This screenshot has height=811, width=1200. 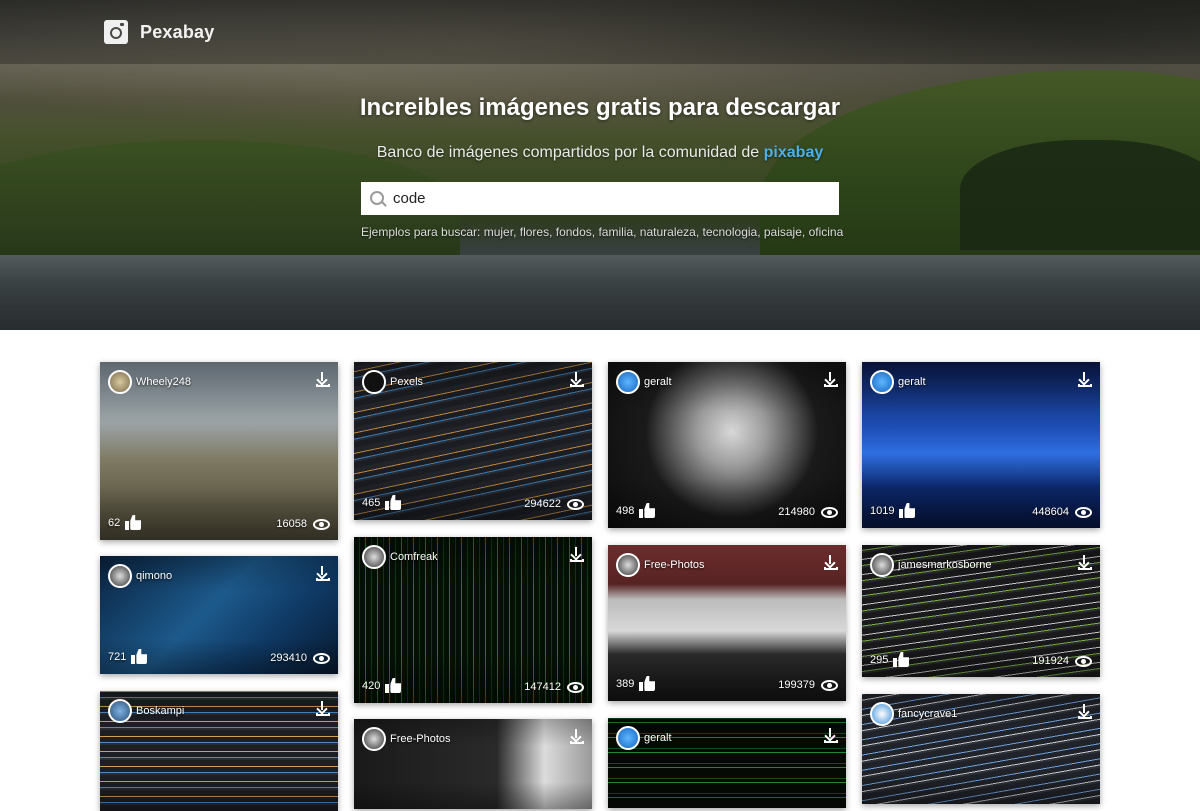 What do you see at coordinates (117, 656) in the screenshot?
I see `likes-count: 721` at bounding box center [117, 656].